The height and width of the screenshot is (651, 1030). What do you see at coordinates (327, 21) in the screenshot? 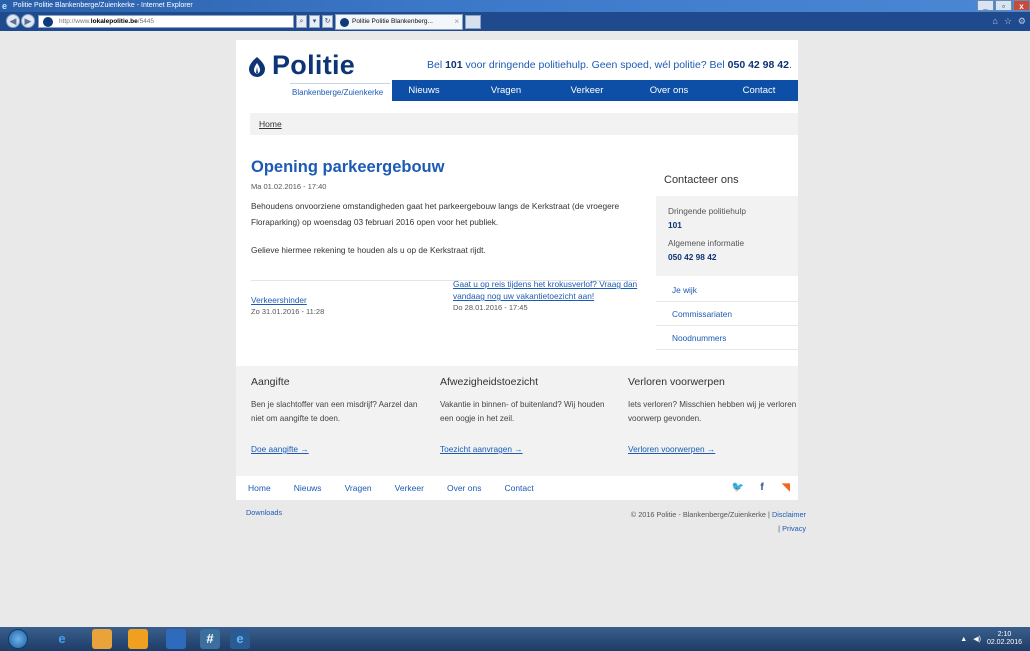
I see `refresh-icon: ↻` at bounding box center [327, 21].